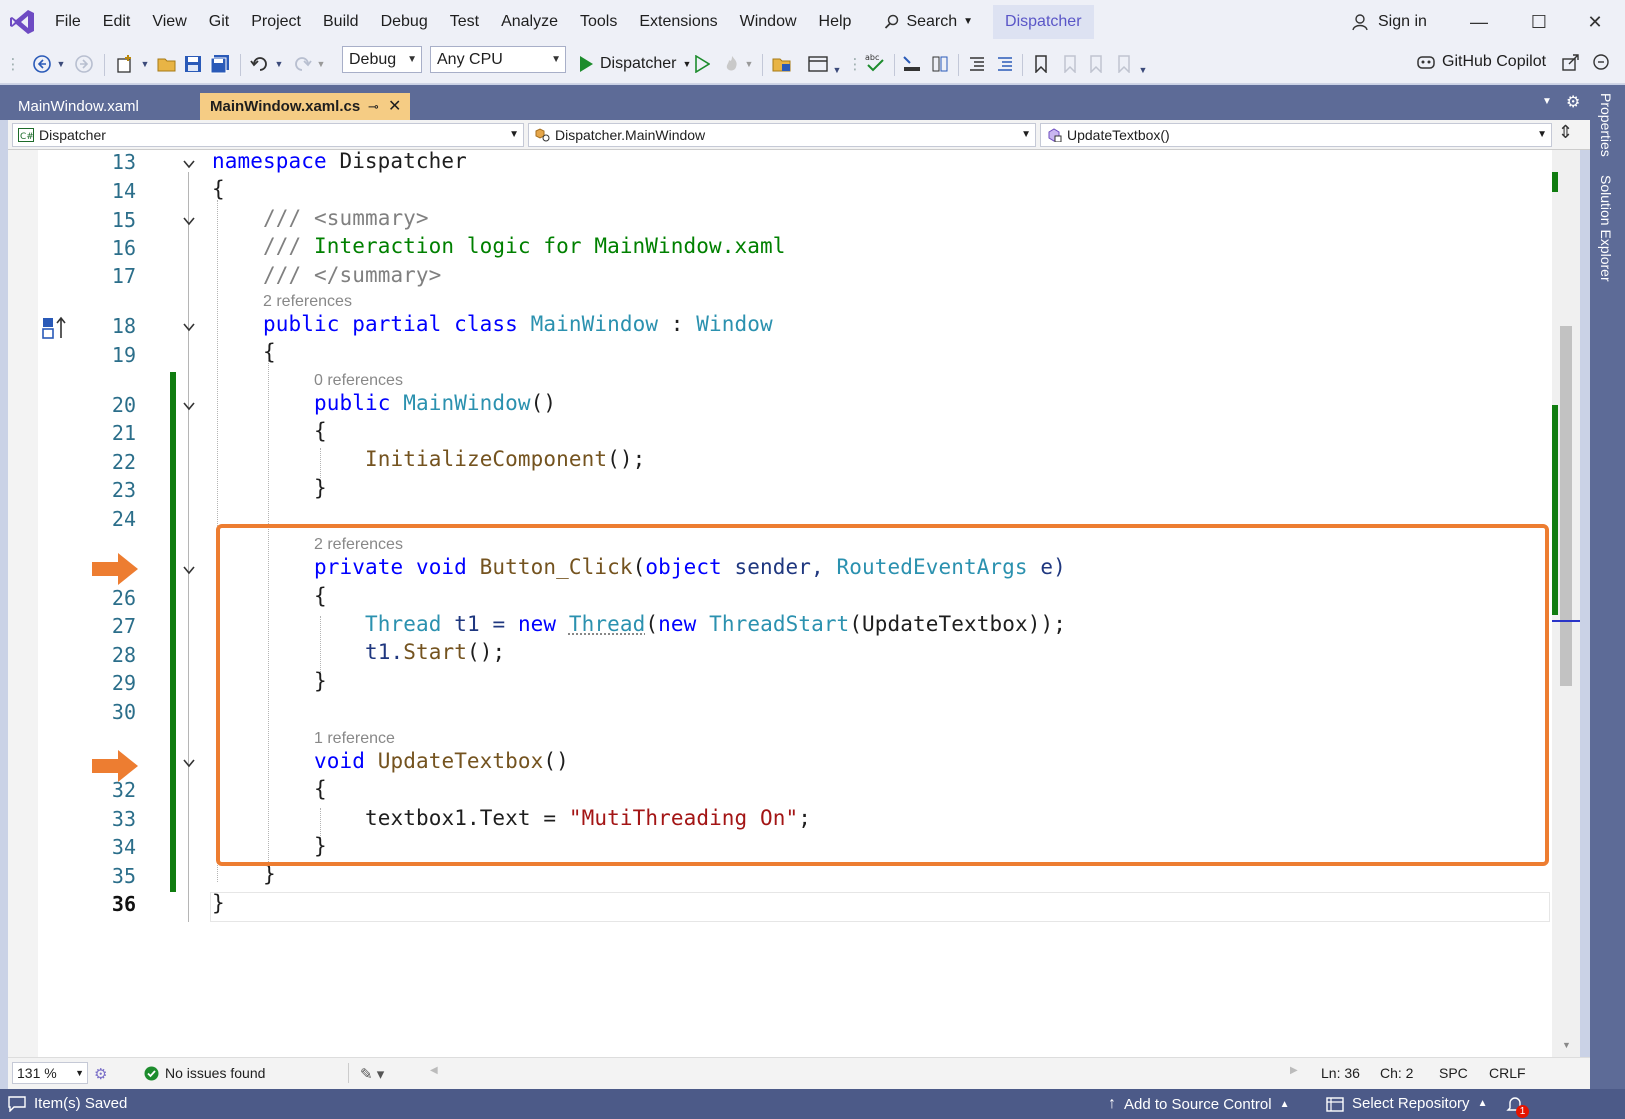 This screenshot has height=1119, width=1625. Describe the element at coordinates (305, 106) in the screenshot. I see `tab-mainwindow-xaml-cs: MainWindow.xaml.cs ⊸ ✕` at that location.